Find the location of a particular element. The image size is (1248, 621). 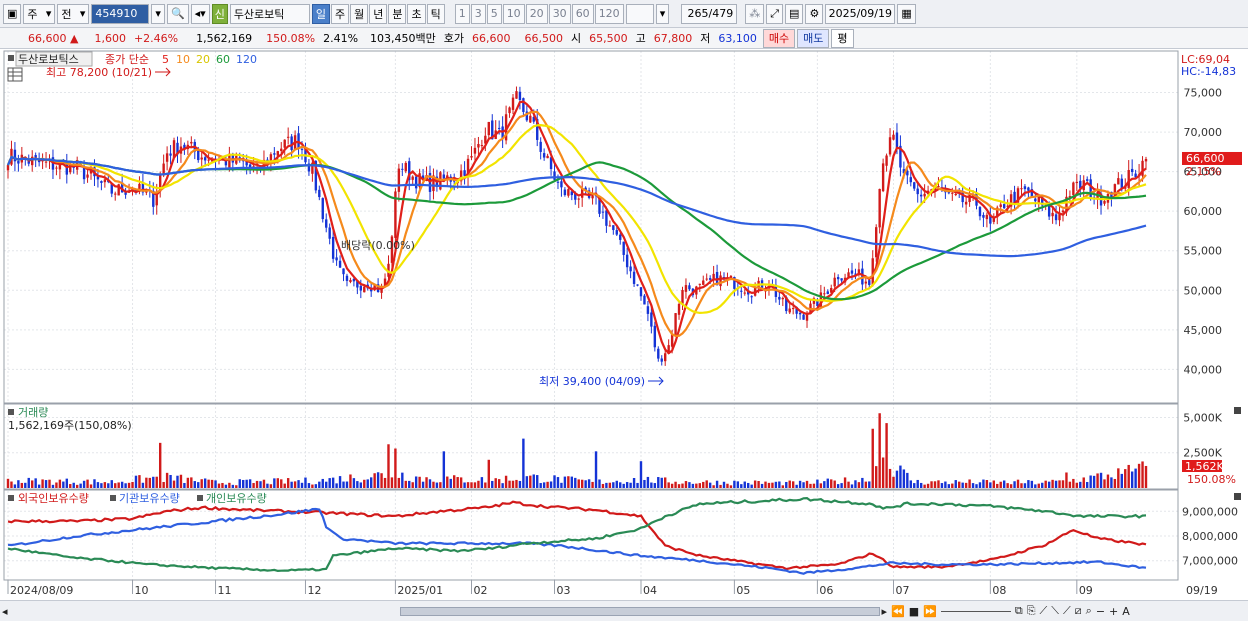

rewind-icon: ⏪ is located at coordinates (898, 611).